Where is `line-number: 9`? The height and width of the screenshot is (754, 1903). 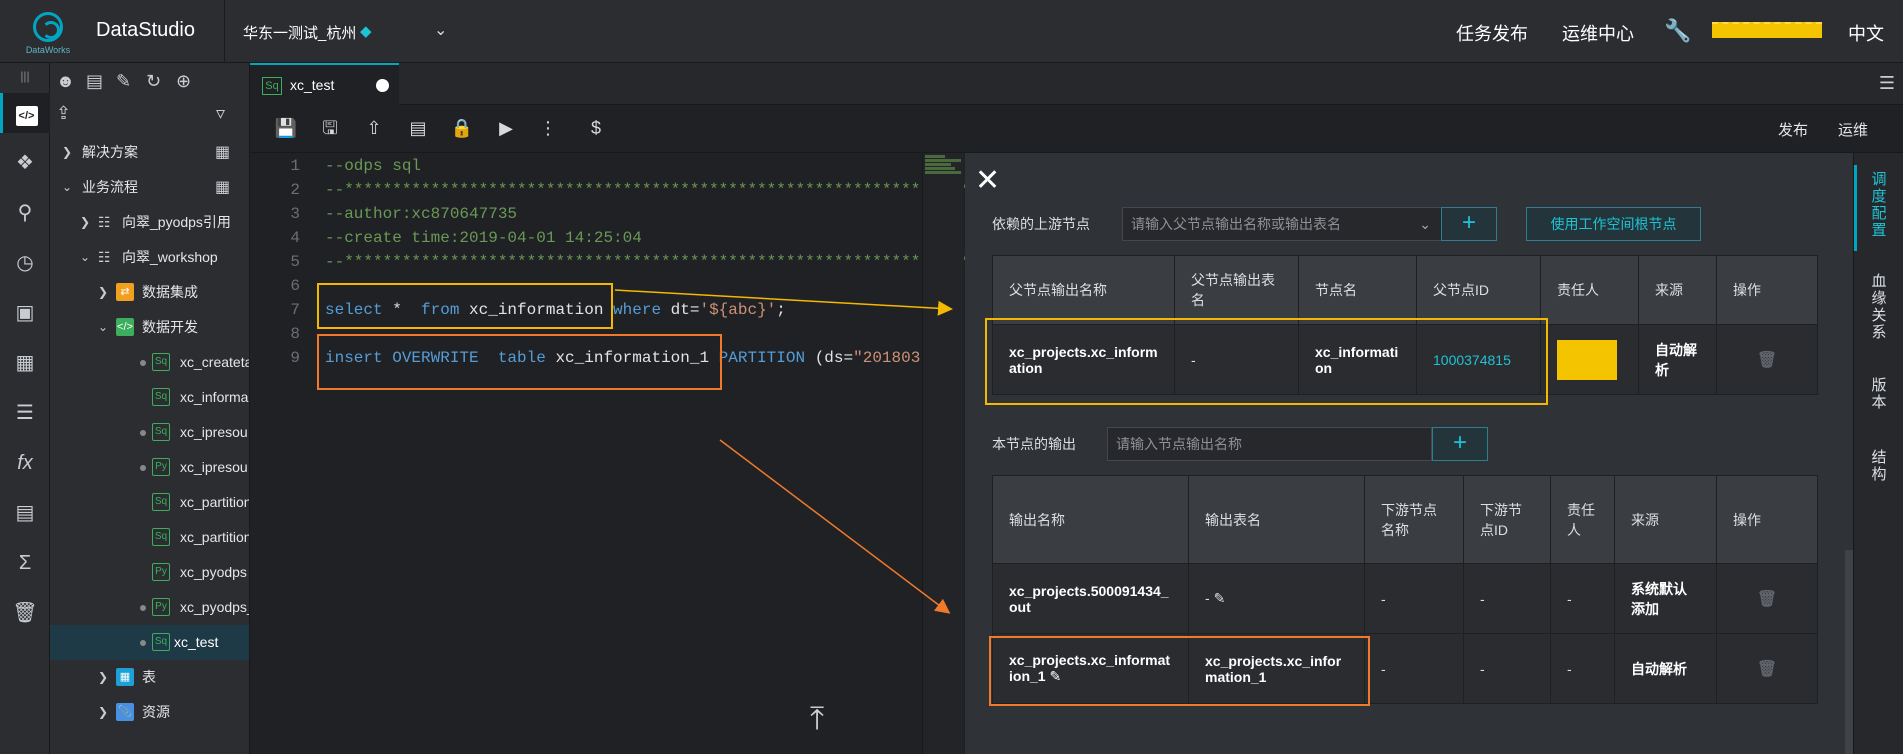 line-number: 9 is located at coordinates (295, 358).